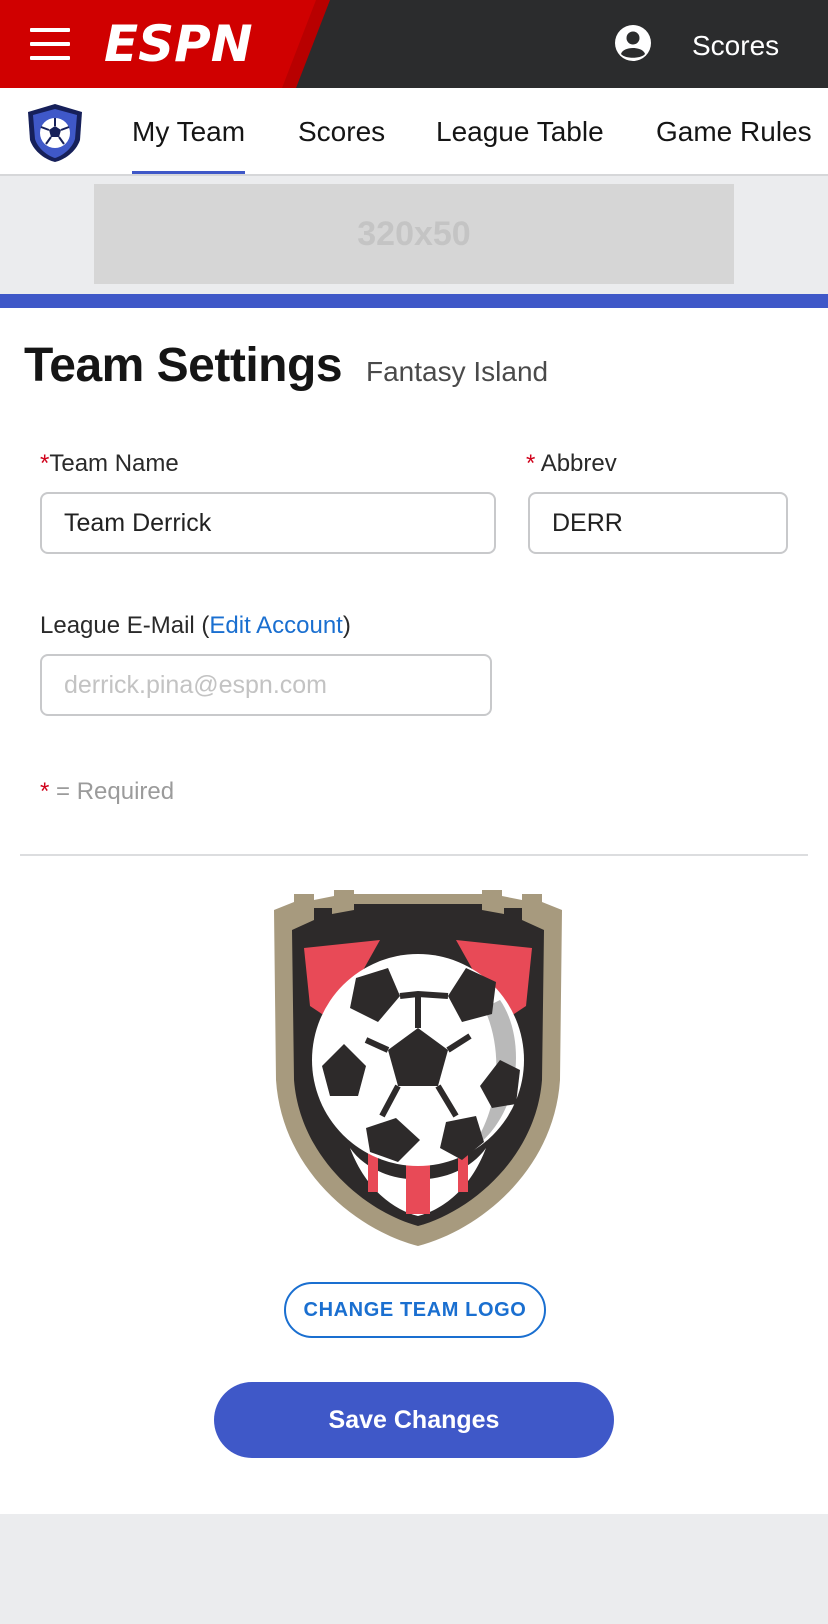 The image size is (828, 1624). Describe the element at coordinates (414, 1420) in the screenshot. I see `save-changes-button: Save Changes` at that location.